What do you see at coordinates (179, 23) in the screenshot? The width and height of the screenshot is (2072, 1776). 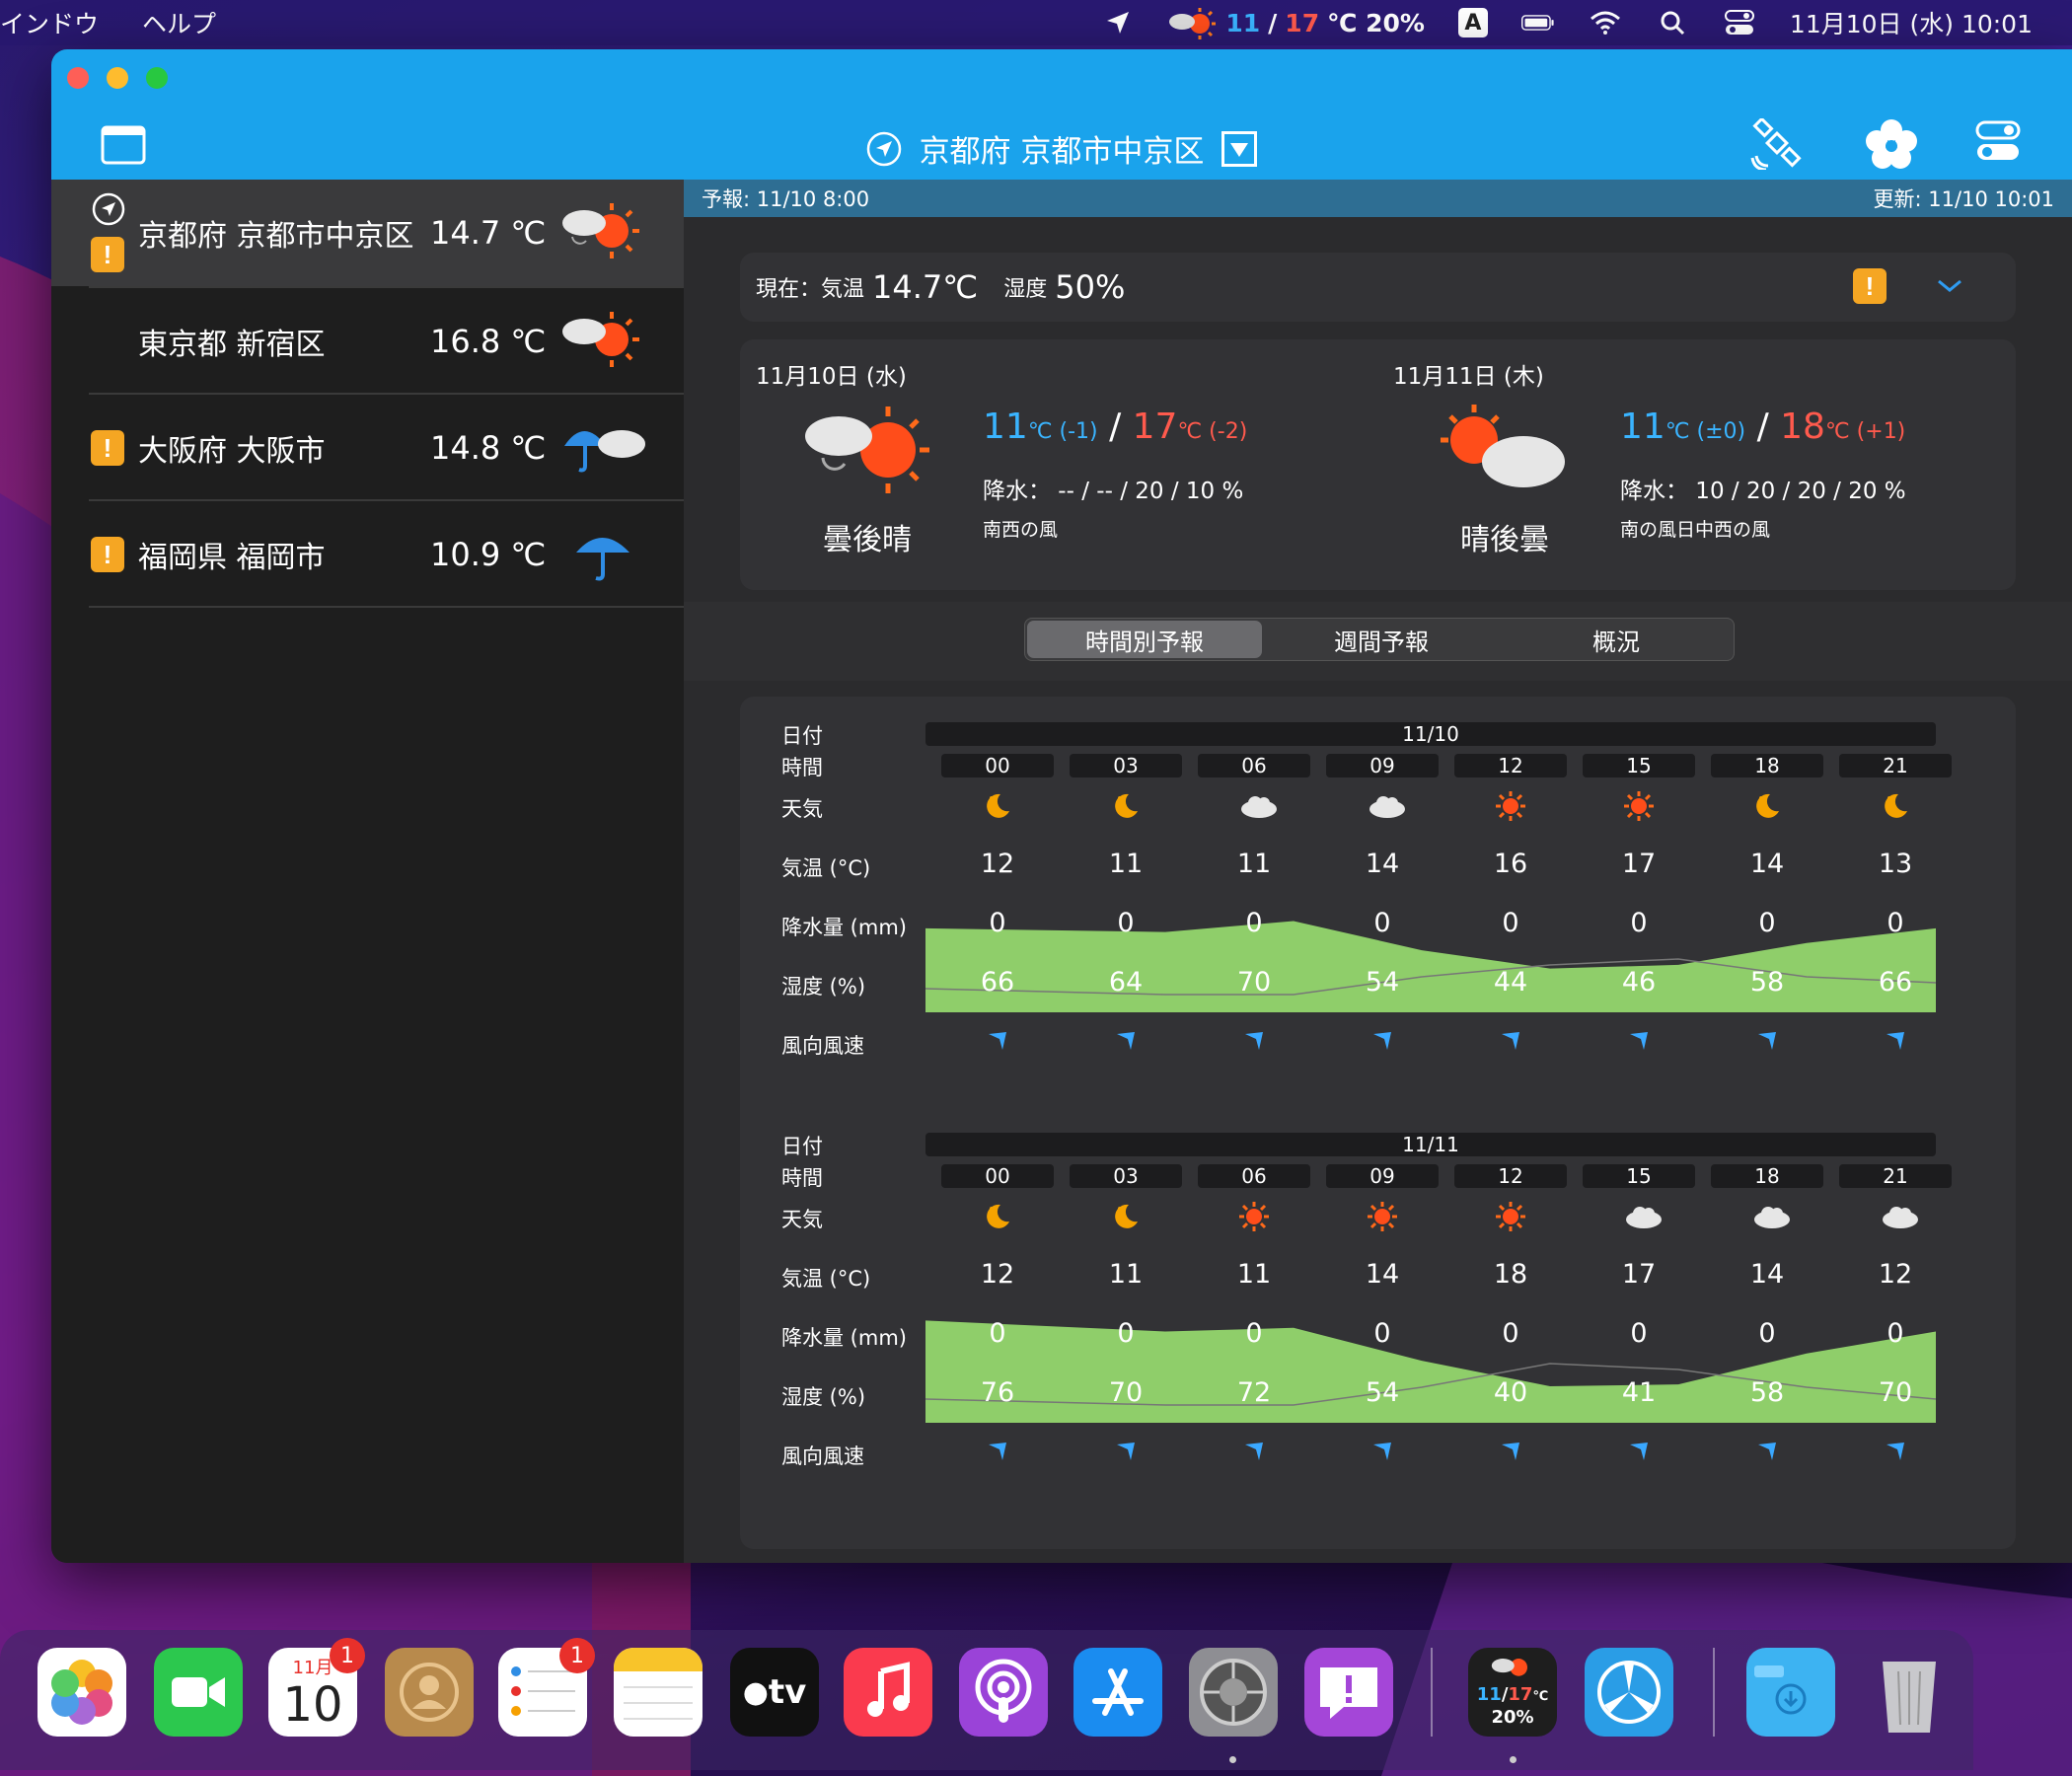 I see `menu-help: ヘルプ` at bounding box center [179, 23].